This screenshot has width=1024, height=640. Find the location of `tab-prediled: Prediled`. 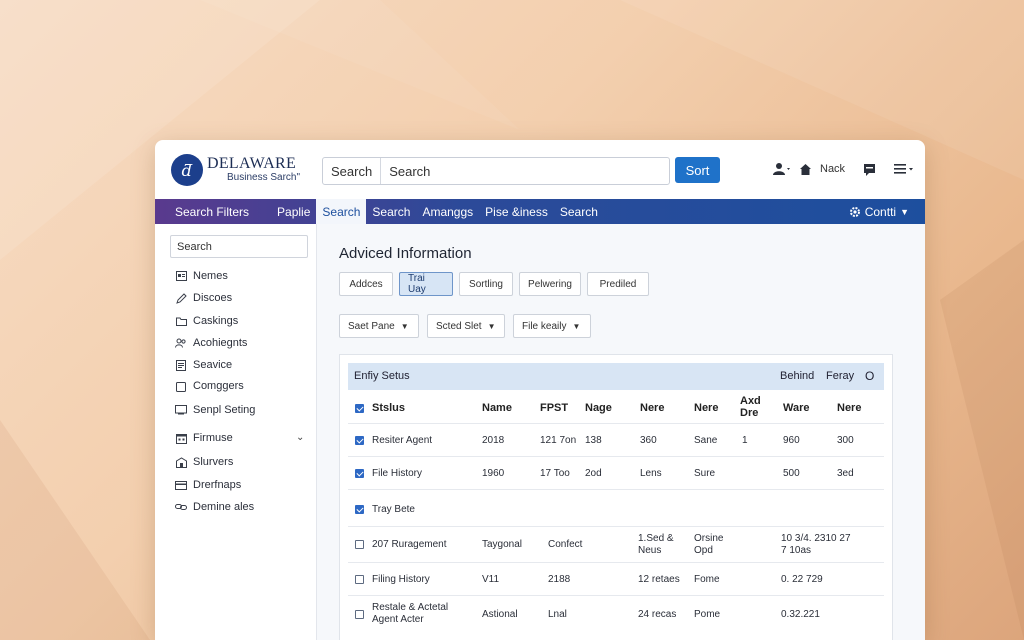

tab-prediled: Prediled is located at coordinates (618, 284).